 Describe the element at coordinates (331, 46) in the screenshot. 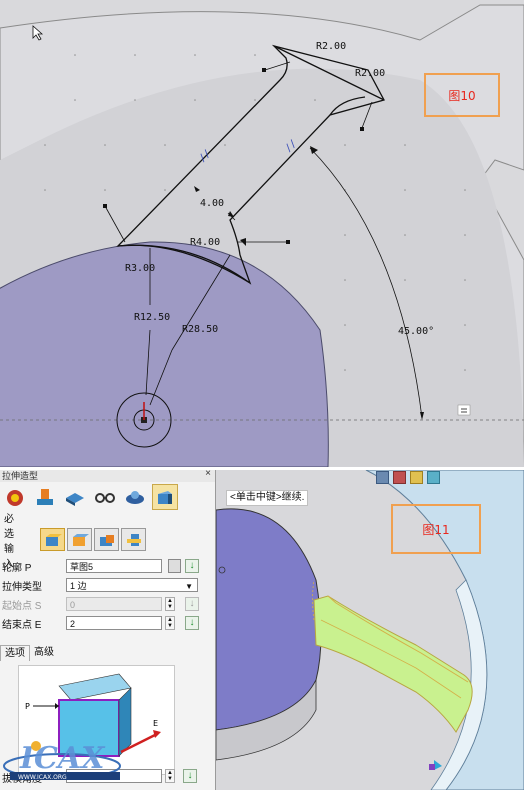

I see `dim-r2-top: R2.00` at that location.